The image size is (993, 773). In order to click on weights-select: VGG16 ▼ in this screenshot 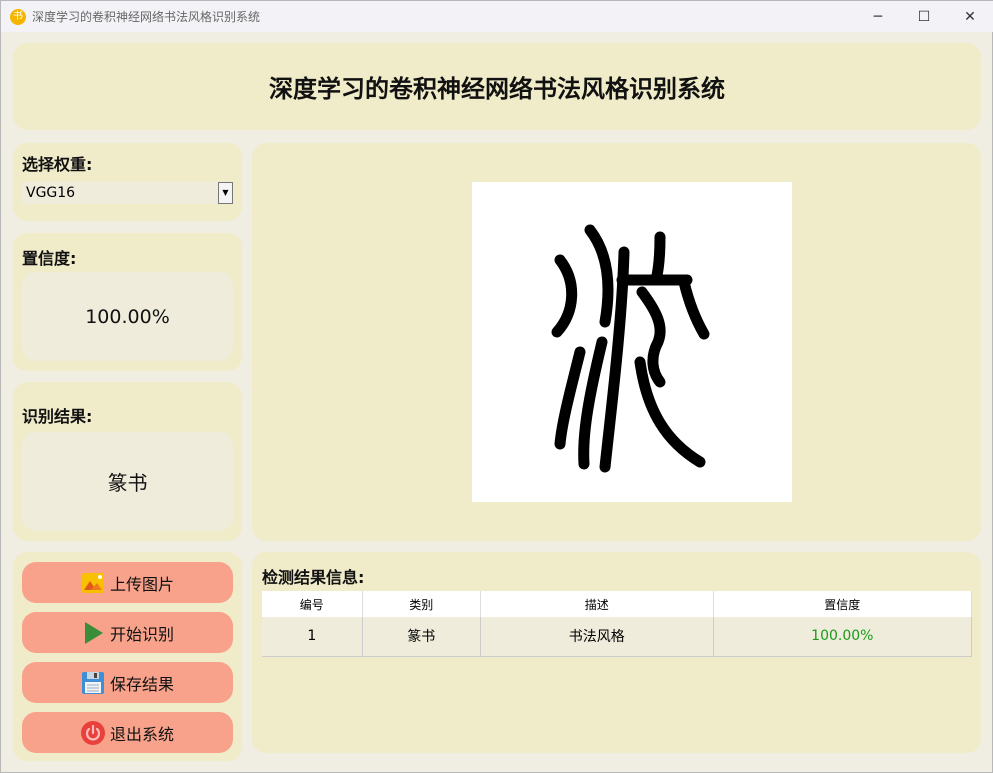, I will do `click(127, 193)`.